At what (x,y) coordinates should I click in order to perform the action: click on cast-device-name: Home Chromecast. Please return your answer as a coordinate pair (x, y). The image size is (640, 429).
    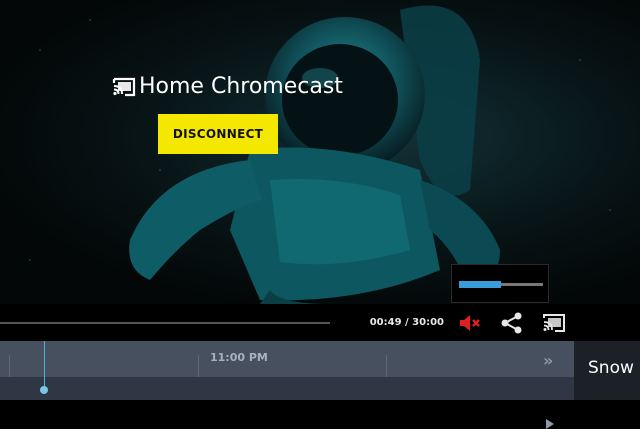
    Looking at the image, I should click on (241, 86).